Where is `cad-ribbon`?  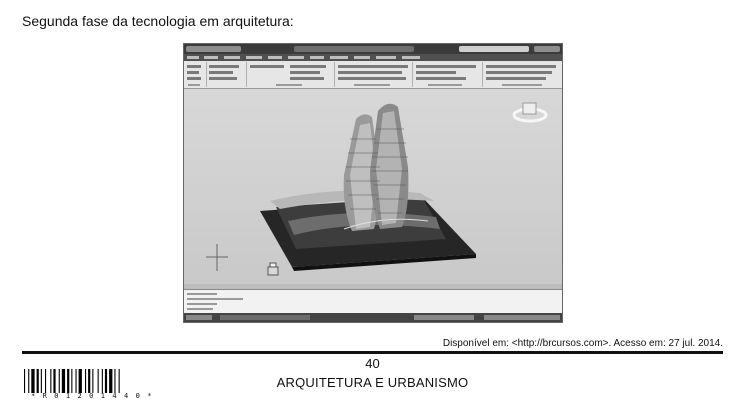 cad-ribbon is located at coordinates (373, 75).